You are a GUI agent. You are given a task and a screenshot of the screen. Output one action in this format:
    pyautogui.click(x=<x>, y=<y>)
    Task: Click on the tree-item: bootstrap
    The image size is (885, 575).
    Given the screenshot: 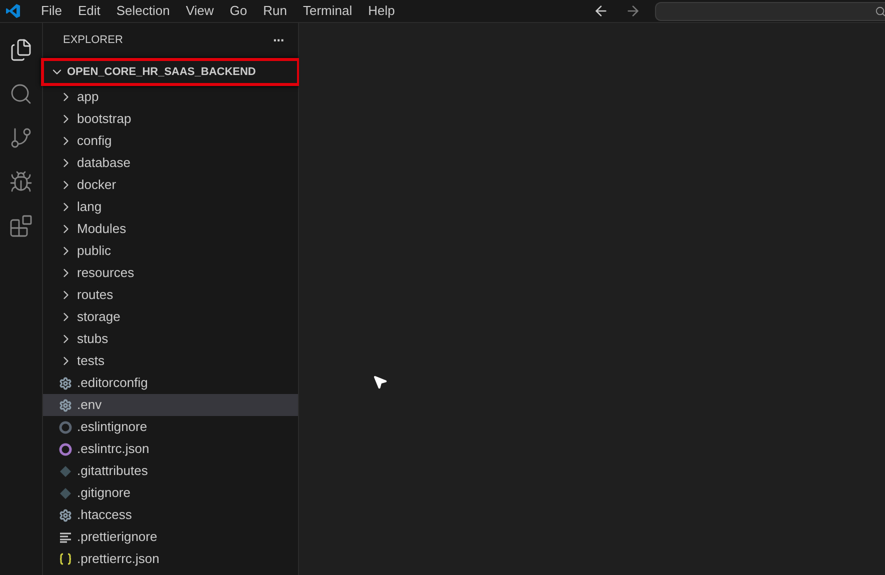 What is the action you would take?
    pyautogui.click(x=170, y=119)
    